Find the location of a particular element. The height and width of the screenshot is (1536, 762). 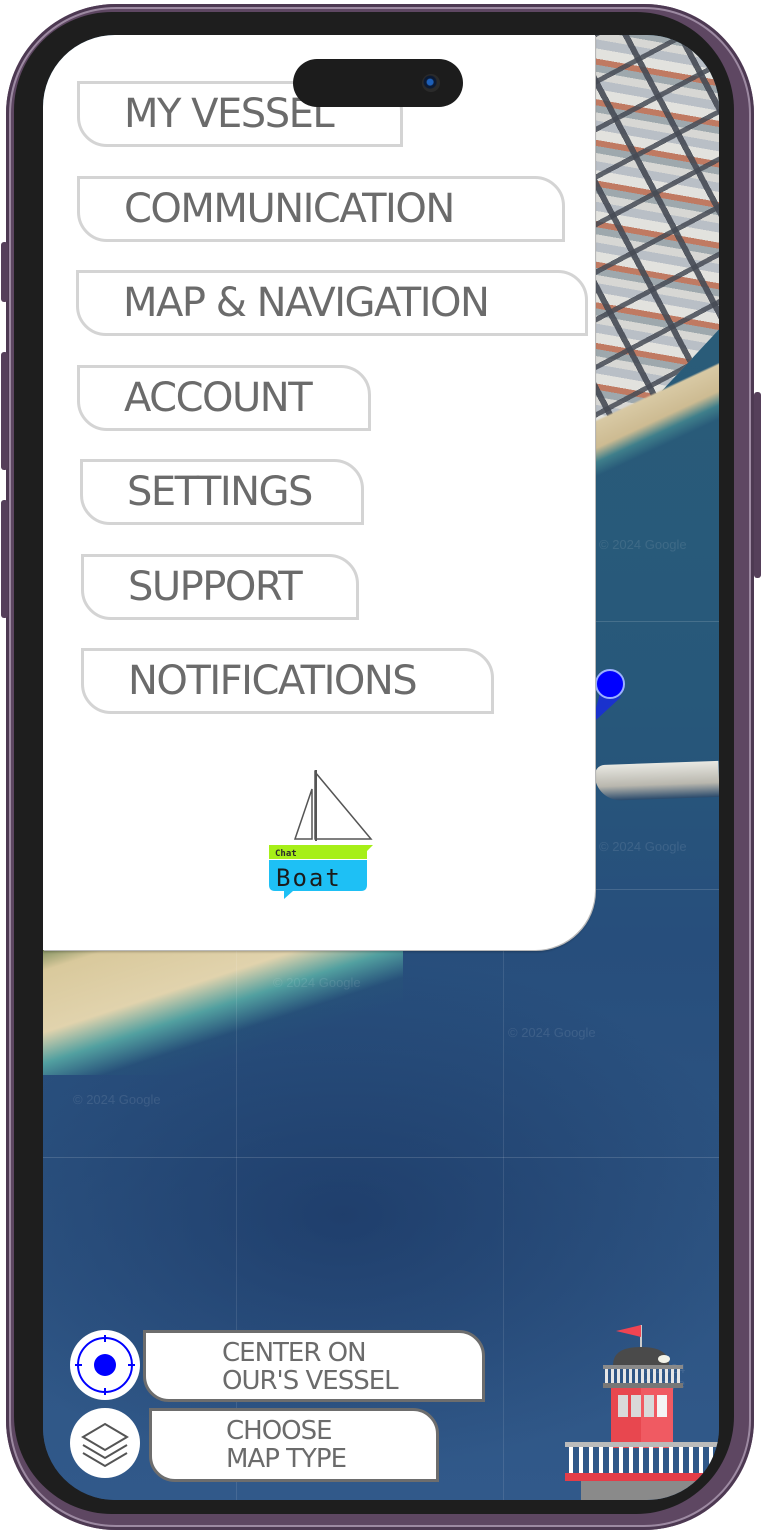

center-vessel-label-button: CENTER ON OUR'S VESSEL is located at coordinates (314, 1366).